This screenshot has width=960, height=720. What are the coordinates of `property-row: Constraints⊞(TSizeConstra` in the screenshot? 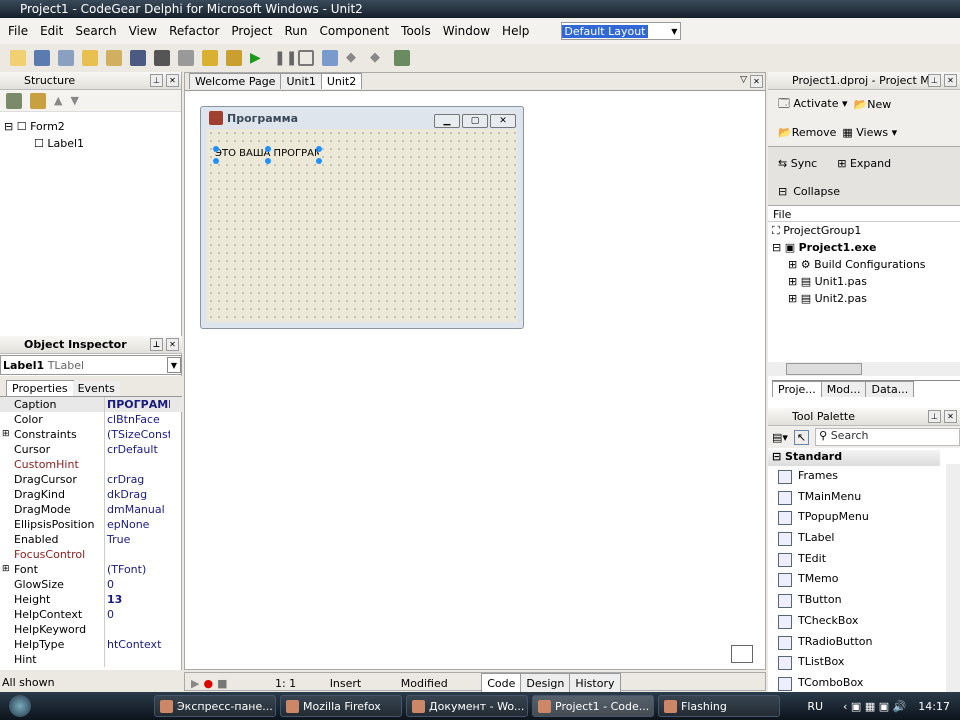 It's located at (91, 434).